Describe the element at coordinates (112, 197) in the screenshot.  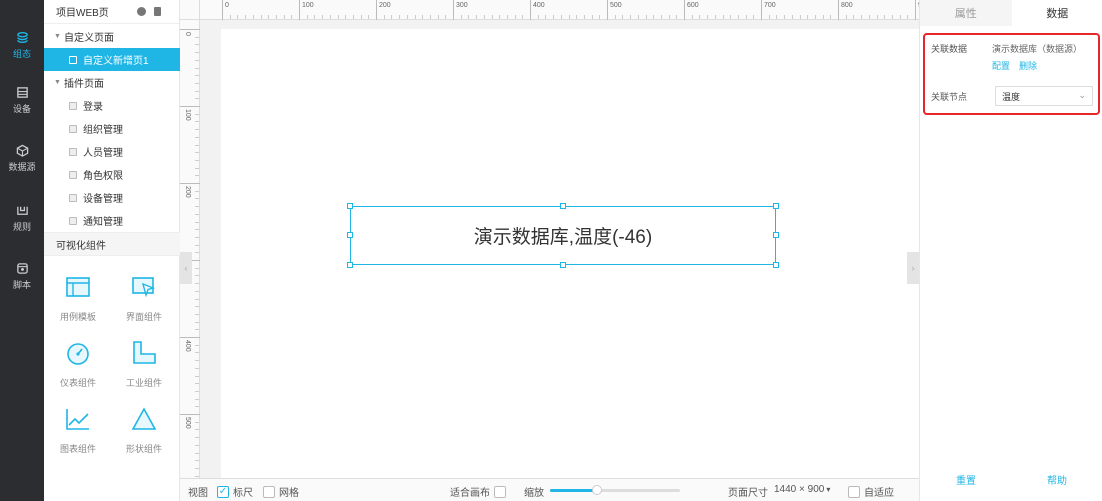
I see `tree-item-devices: 设备管理` at that location.